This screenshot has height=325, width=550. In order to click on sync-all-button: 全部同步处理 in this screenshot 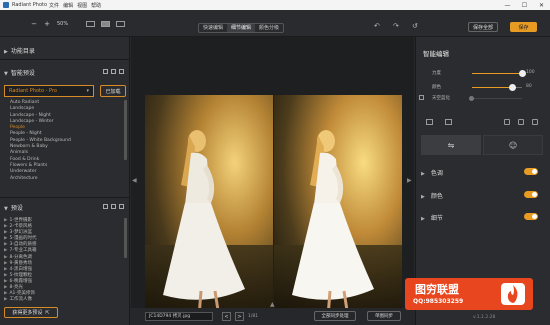, I will do `click(335, 316)`.